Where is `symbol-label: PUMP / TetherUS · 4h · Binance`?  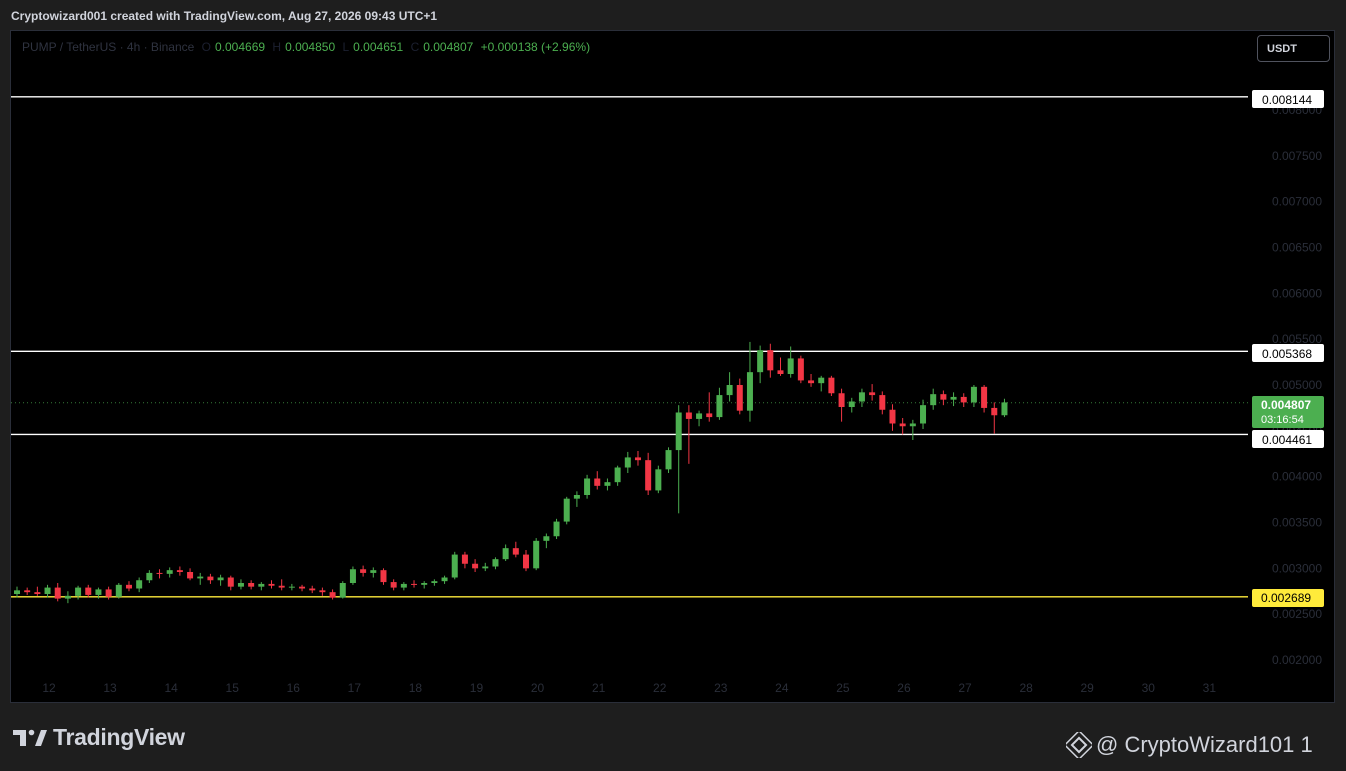
symbol-label: PUMP / TetherUS · 4h · Binance is located at coordinates (108, 47).